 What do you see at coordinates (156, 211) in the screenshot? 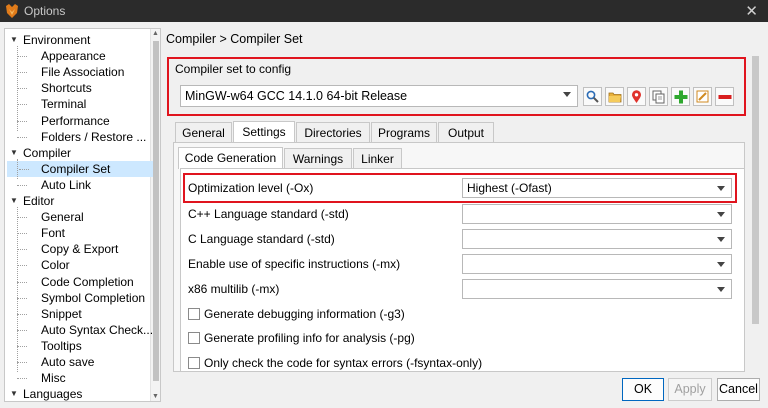
I see `tree-scroll-thumb` at bounding box center [156, 211].